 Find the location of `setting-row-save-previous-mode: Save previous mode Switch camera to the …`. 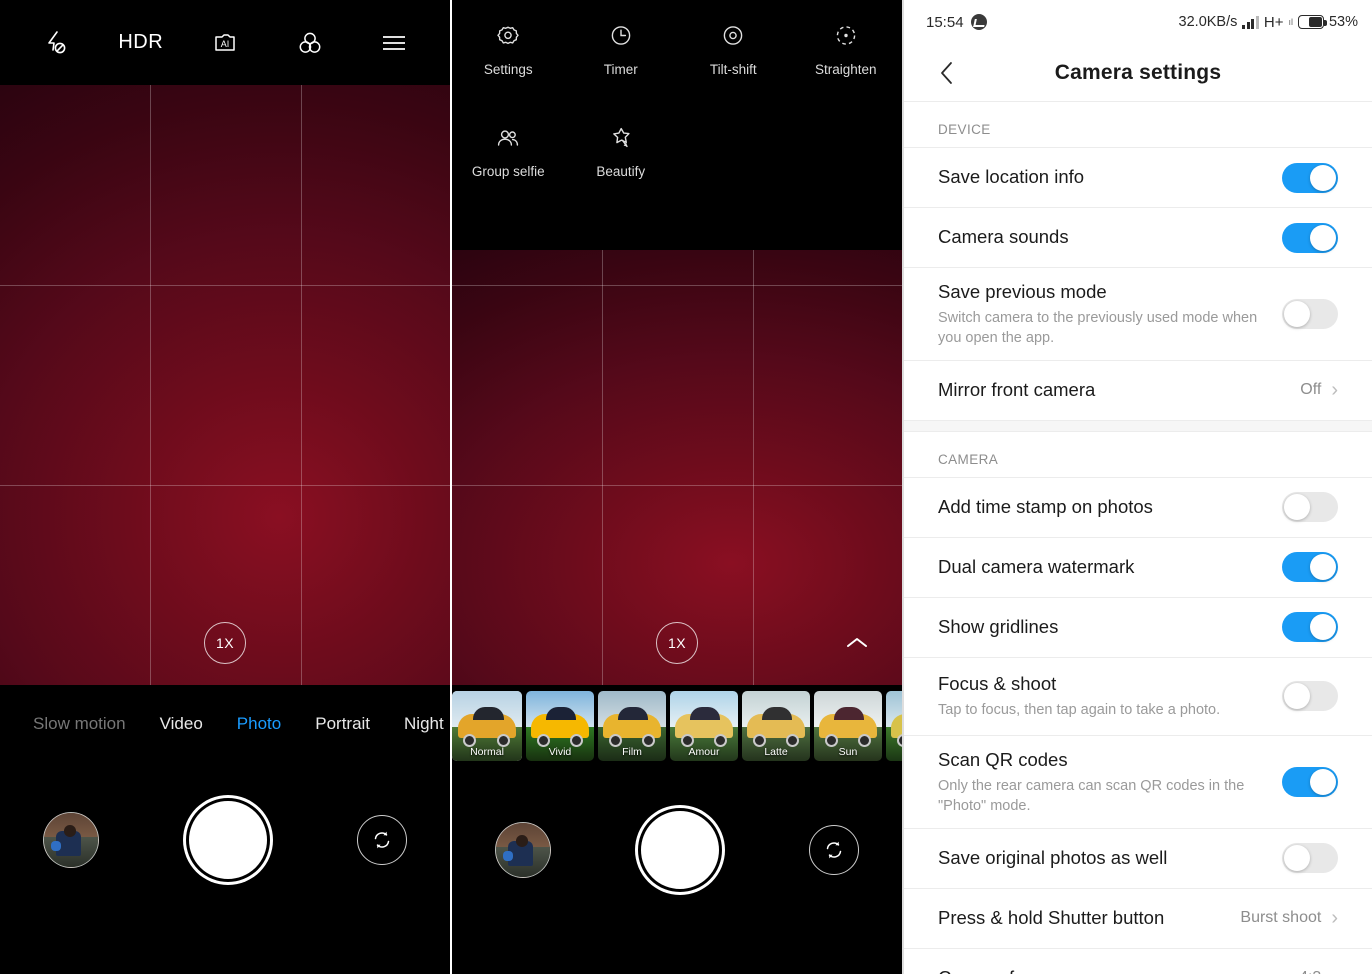

setting-row-save-previous-mode: Save previous mode Switch camera to the … is located at coordinates (1138, 313).